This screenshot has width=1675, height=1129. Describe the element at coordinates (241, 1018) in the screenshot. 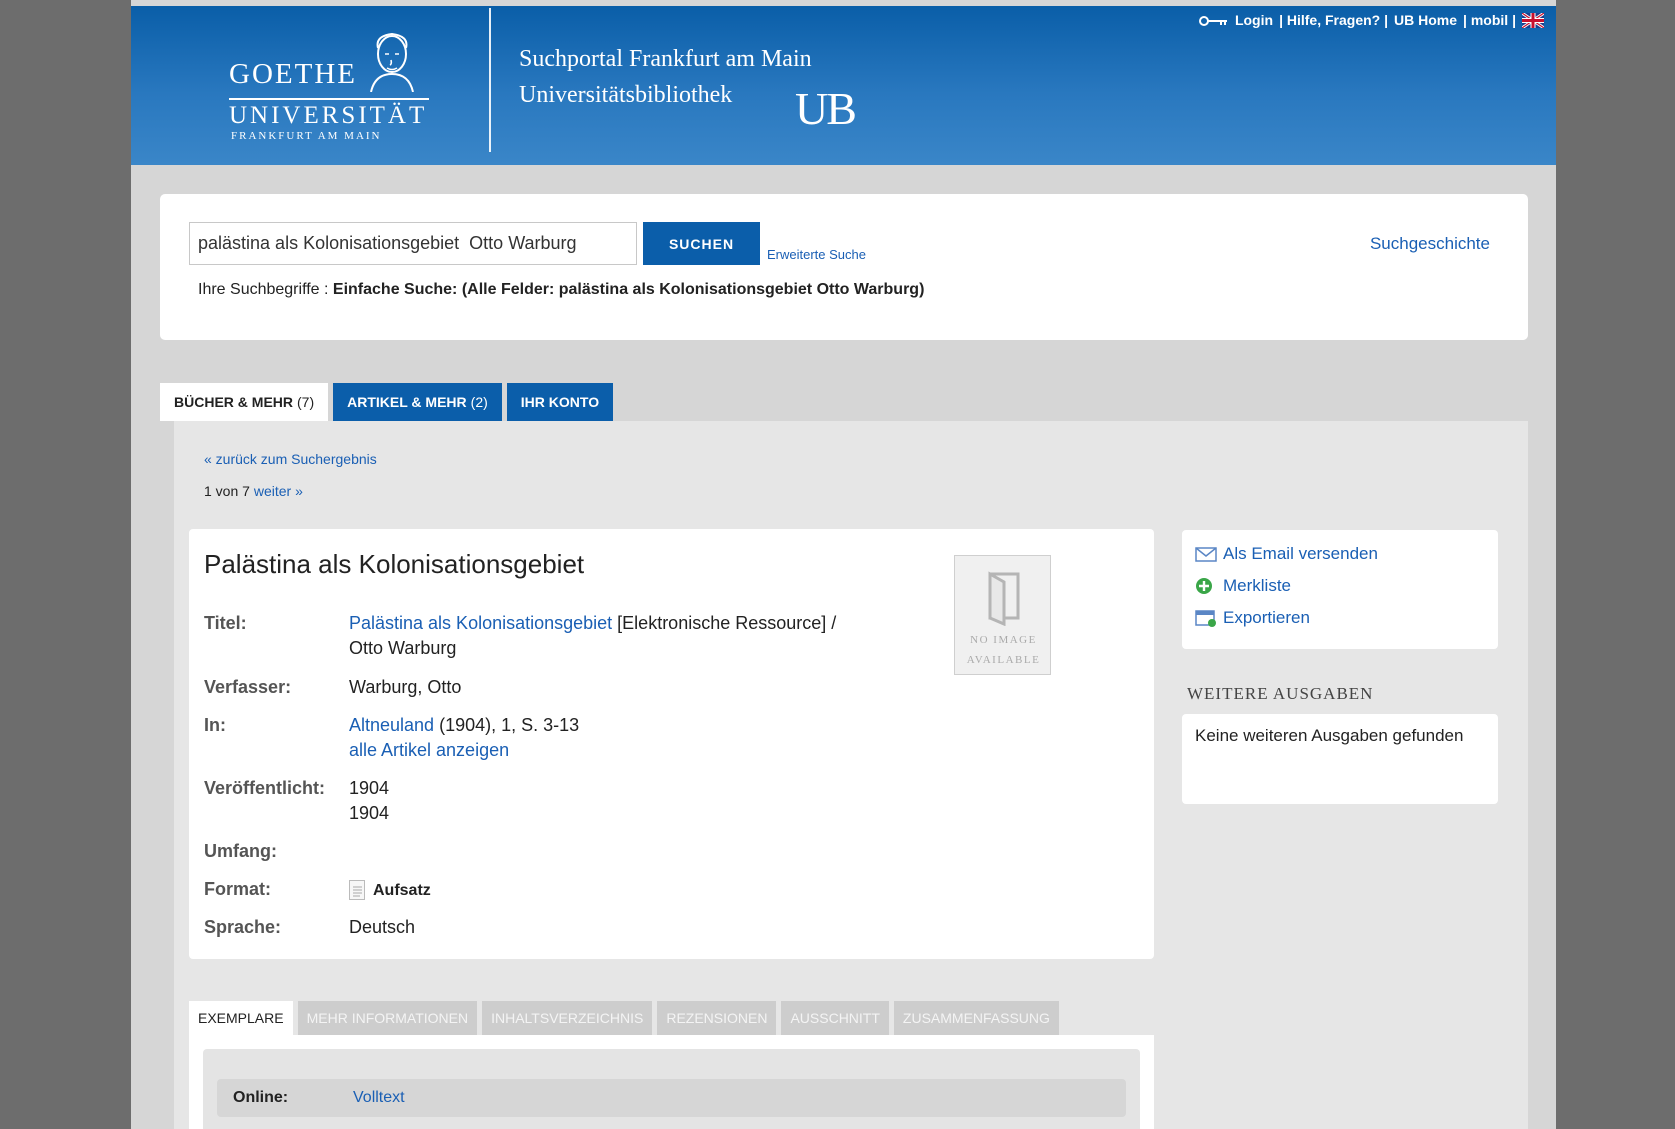

I see `tab-exemplare: EXEMPLARE` at that location.